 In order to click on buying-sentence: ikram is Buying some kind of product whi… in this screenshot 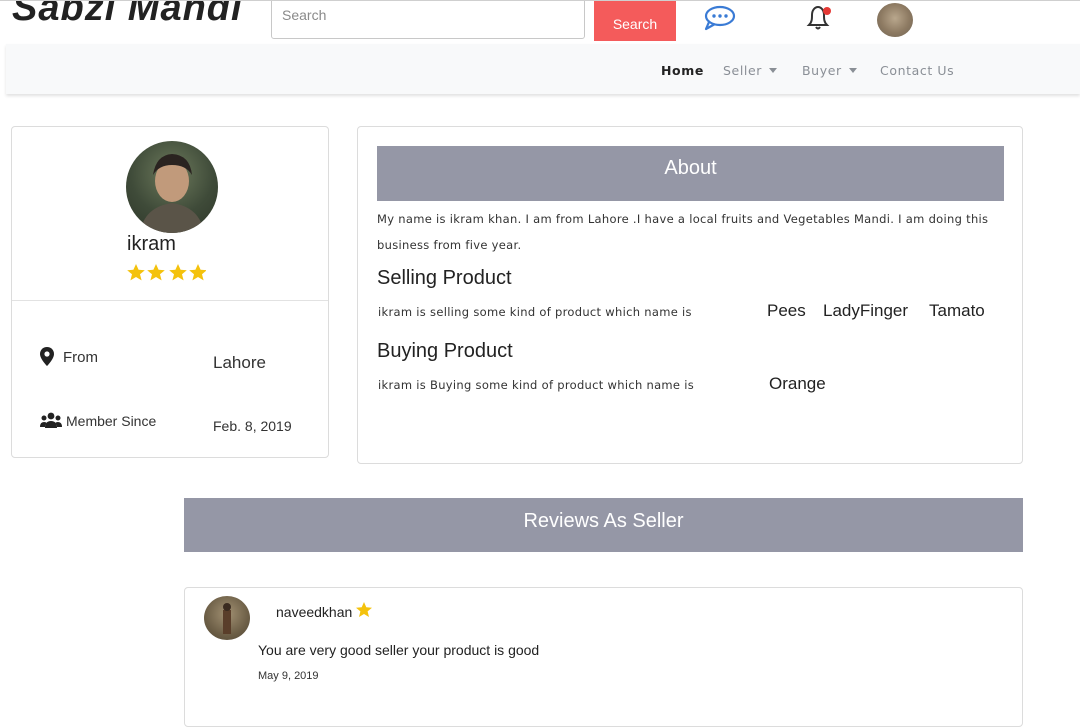, I will do `click(536, 385)`.